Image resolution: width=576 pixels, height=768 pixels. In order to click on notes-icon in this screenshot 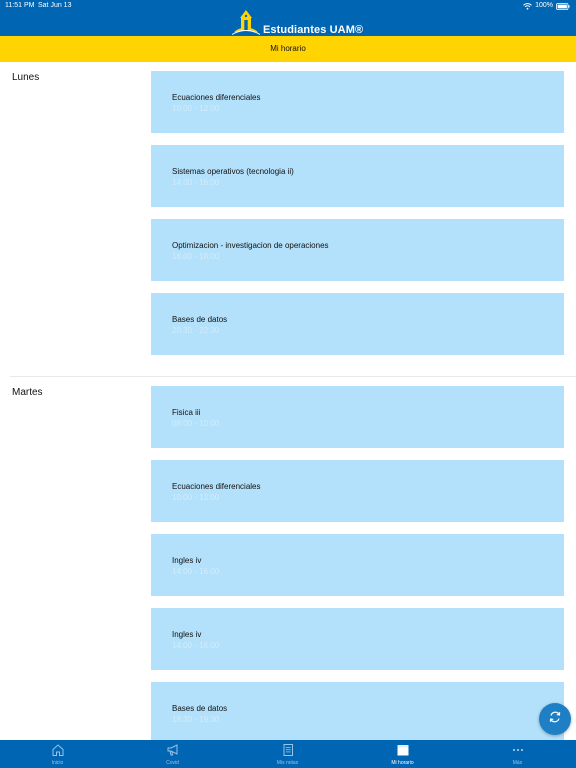, I will do `click(288, 750)`.